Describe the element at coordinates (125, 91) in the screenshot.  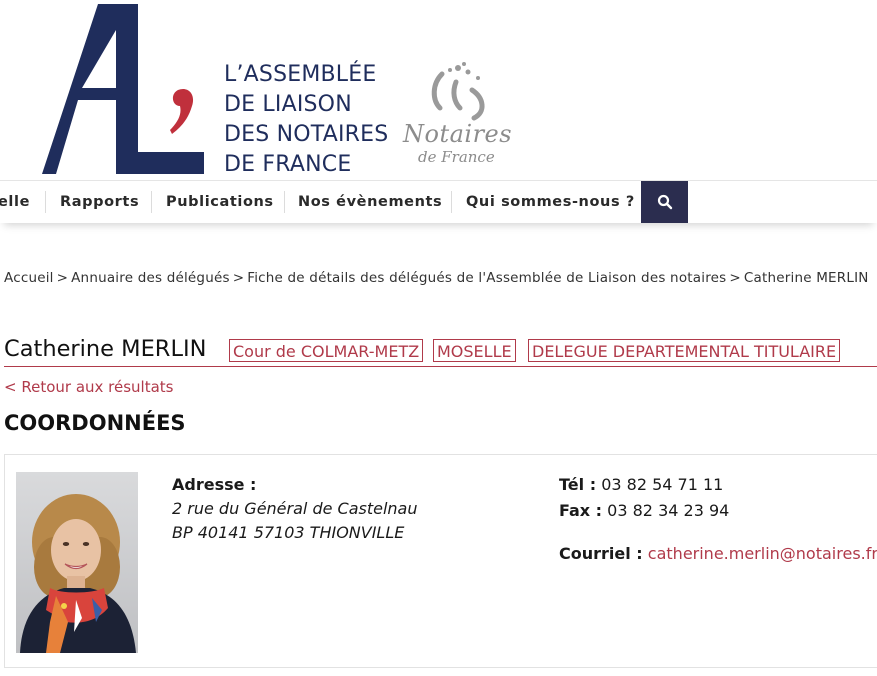
I see `assemblee-logo-mark` at that location.